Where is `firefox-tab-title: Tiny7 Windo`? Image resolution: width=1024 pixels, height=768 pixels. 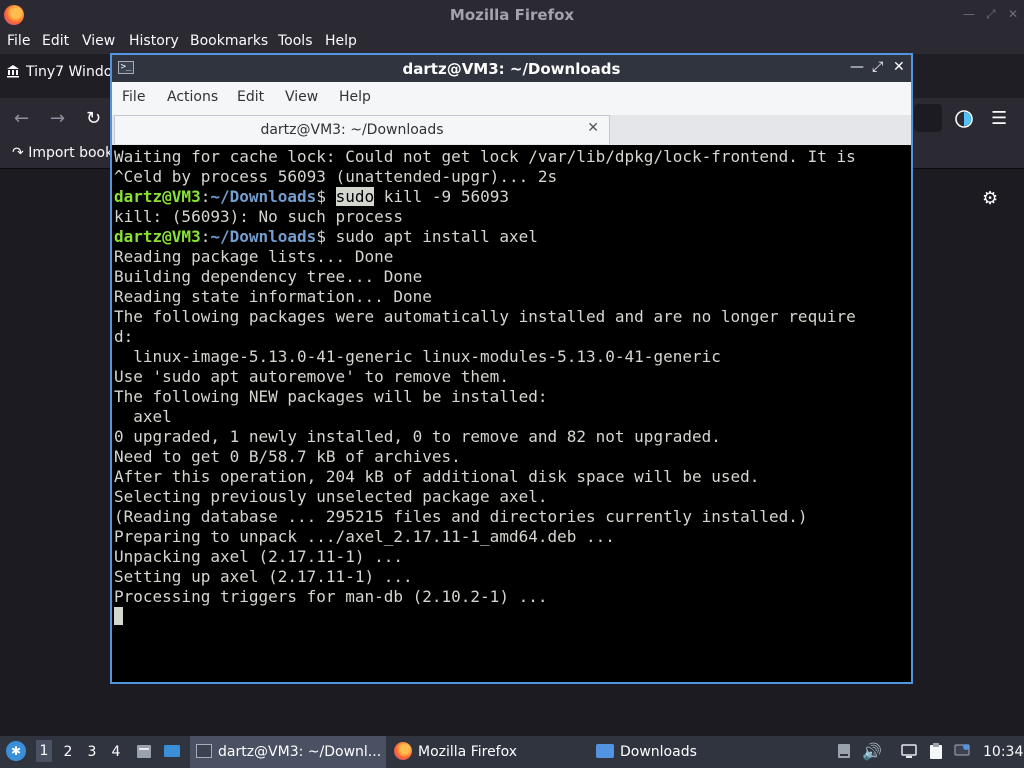
firefox-tab-title: Tiny7 Windo is located at coordinates (69, 72).